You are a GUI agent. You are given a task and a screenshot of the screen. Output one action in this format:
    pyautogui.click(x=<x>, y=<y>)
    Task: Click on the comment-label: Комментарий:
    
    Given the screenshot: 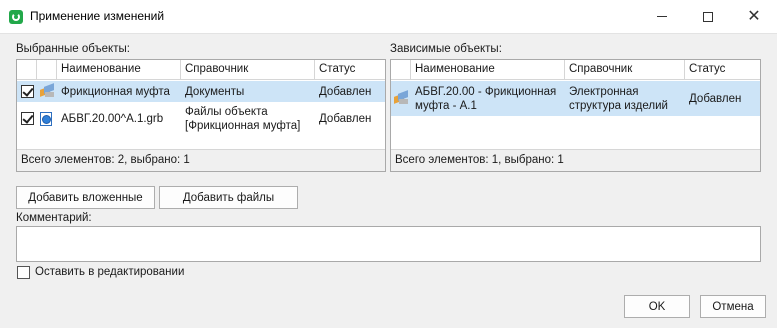 What is the action you would take?
    pyautogui.click(x=54, y=218)
    